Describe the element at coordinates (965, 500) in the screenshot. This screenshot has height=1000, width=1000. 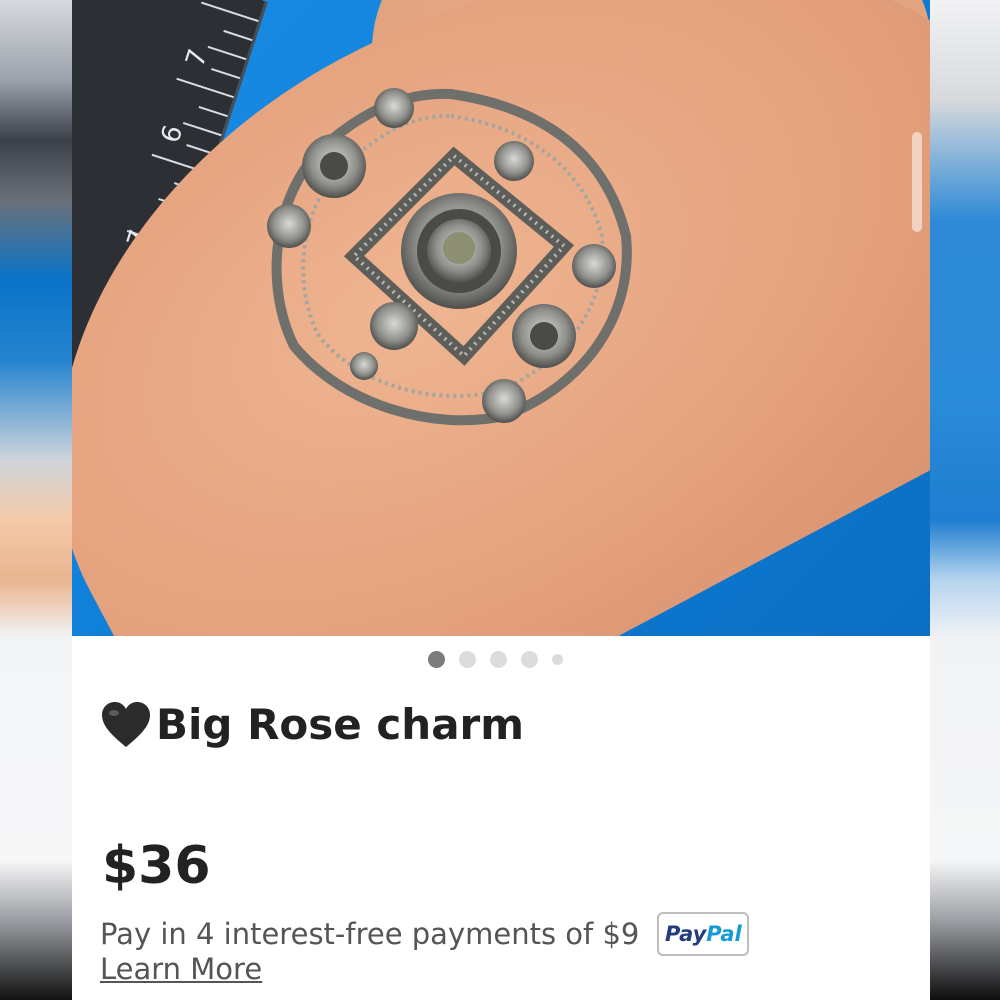
I see `blurred-background-right` at that location.